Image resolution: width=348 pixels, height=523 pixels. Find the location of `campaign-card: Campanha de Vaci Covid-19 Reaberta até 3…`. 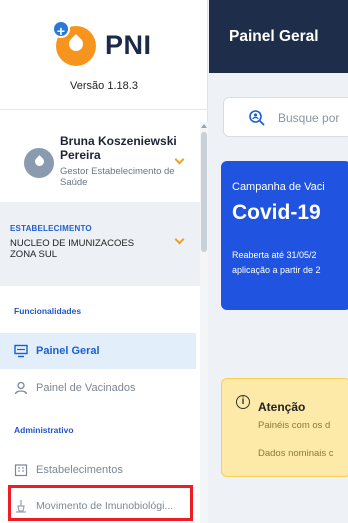

campaign-card: Campanha de Vaci Covid-19 Reaberta até 3… is located at coordinates (284, 235).